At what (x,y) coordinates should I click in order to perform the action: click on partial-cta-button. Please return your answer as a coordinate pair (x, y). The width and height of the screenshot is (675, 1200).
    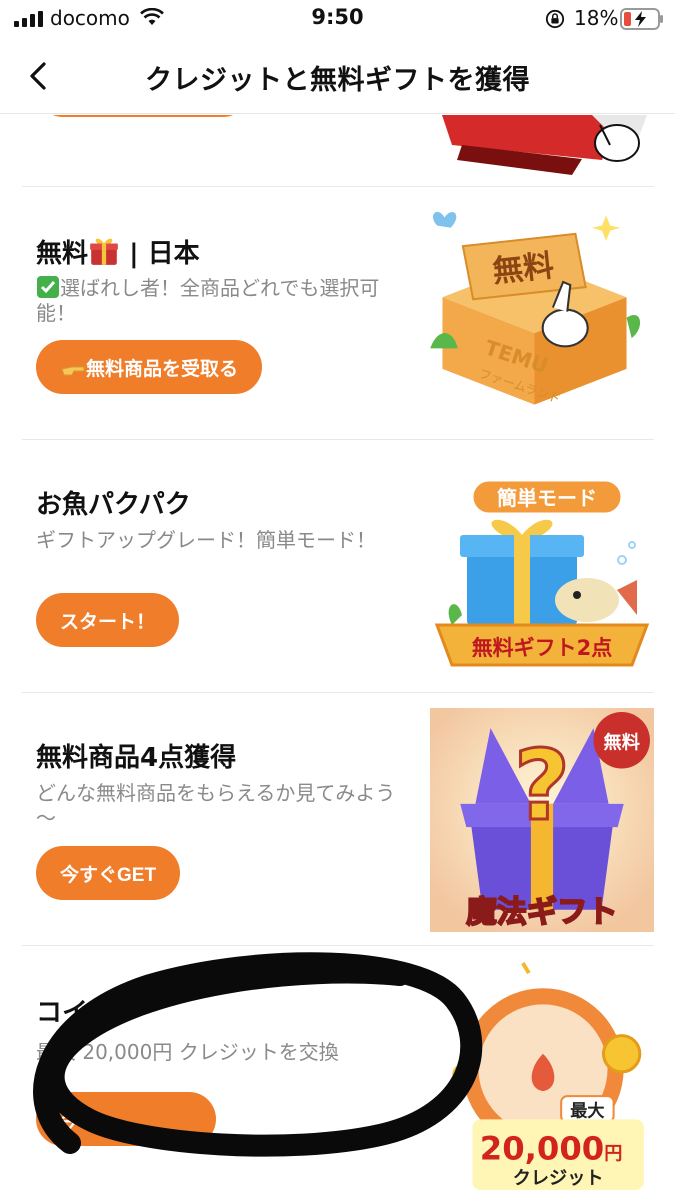
    Looking at the image, I should click on (143, 116).